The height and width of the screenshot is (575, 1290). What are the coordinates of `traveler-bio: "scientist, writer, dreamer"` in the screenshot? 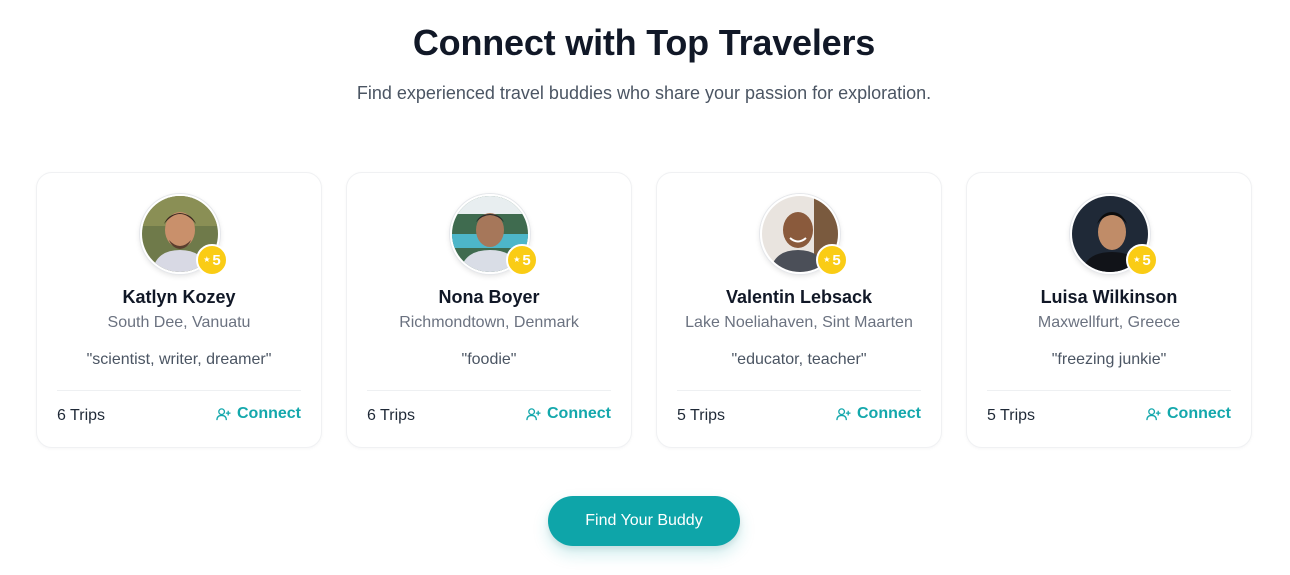 It's located at (179, 359).